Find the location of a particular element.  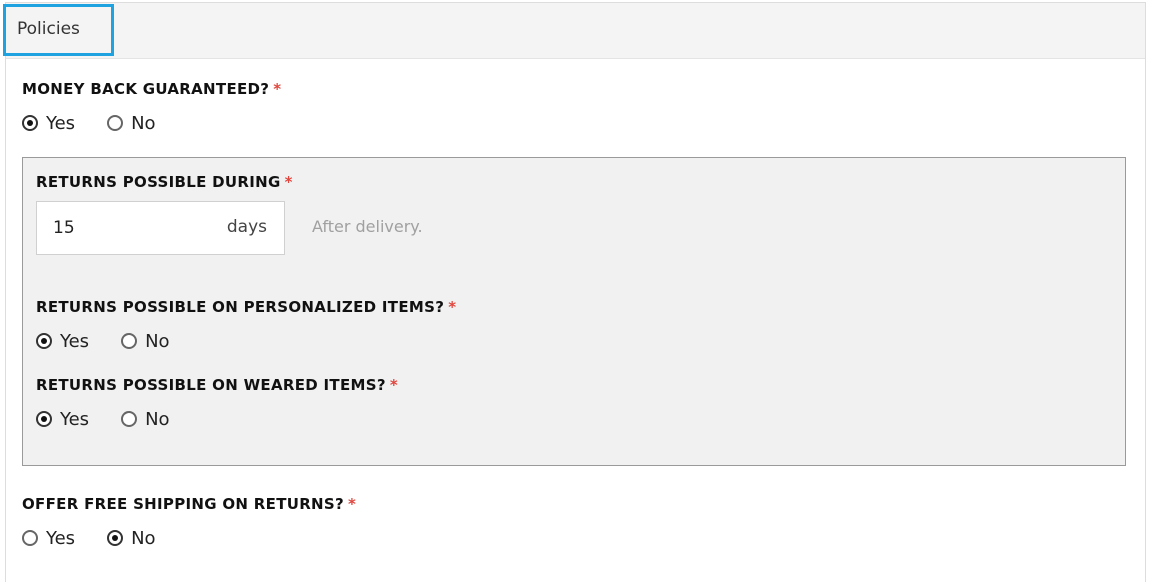

weared-label-text: RETURNS POSSIBLE ON WEARED ITEMS? is located at coordinates (211, 385).